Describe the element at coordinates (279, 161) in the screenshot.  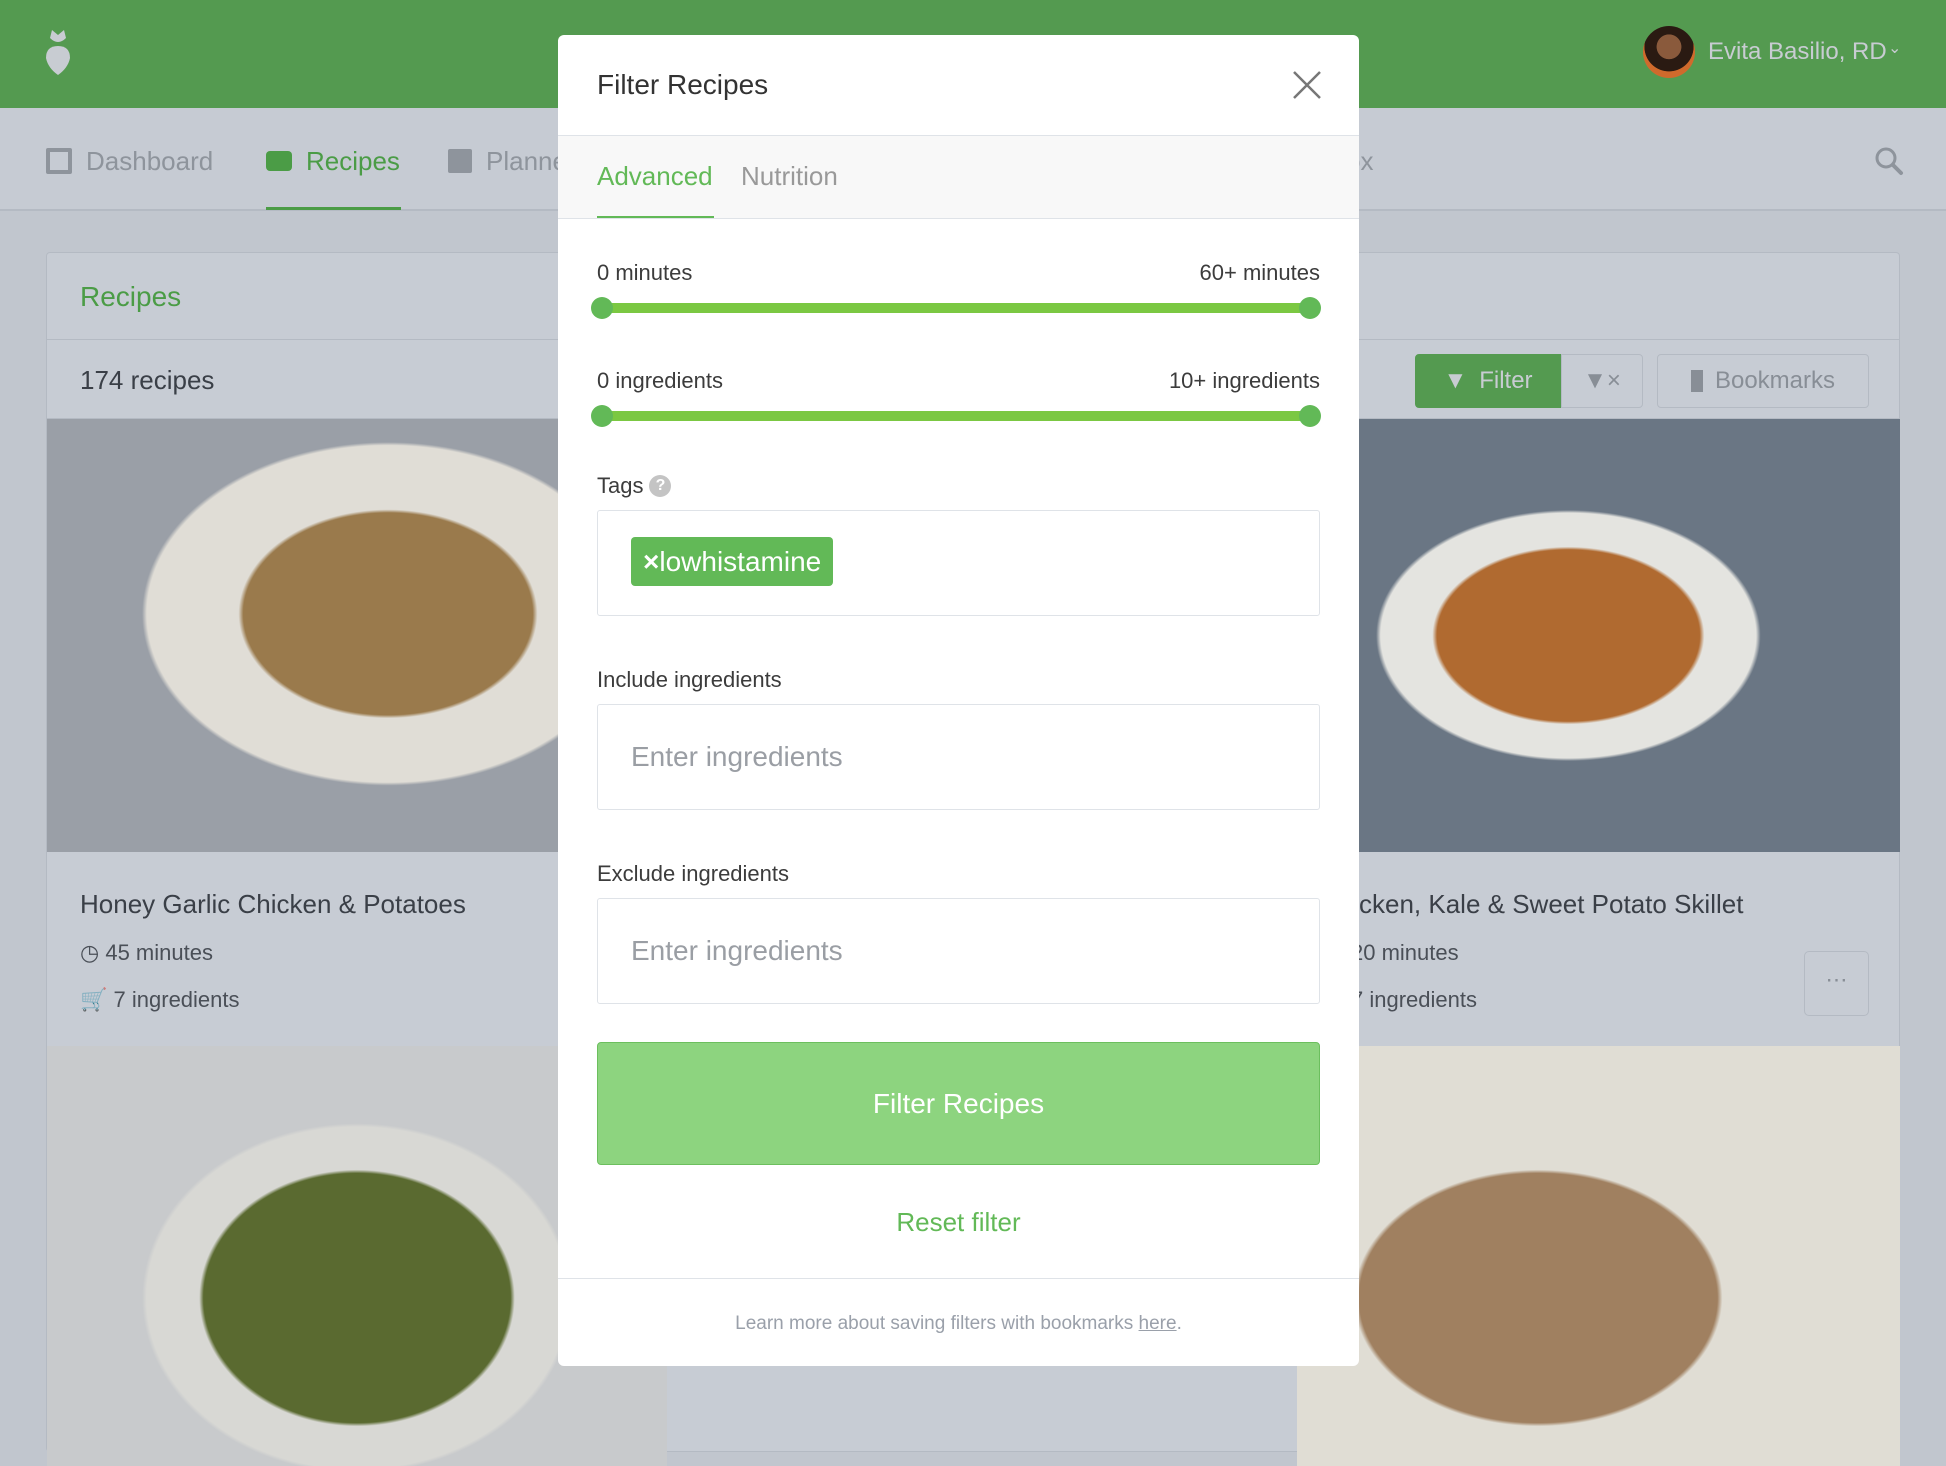
I see `inbox-icon` at that location.